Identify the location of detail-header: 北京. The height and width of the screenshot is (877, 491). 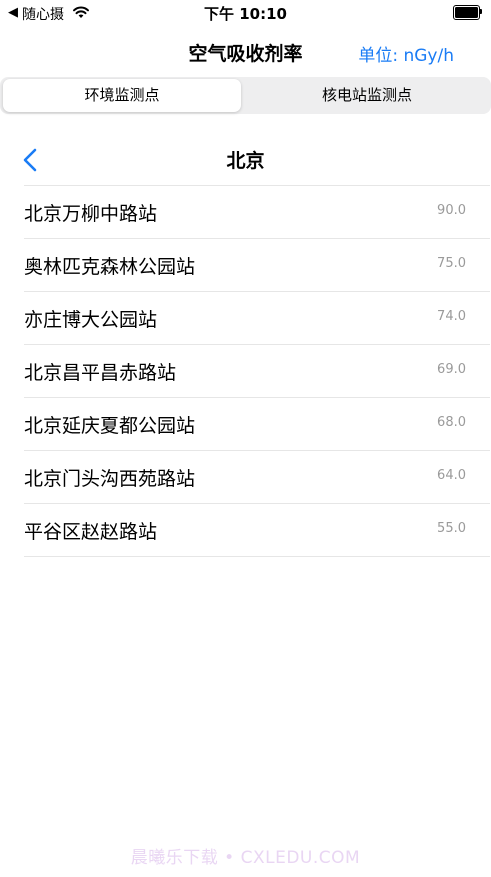
(245, 160).